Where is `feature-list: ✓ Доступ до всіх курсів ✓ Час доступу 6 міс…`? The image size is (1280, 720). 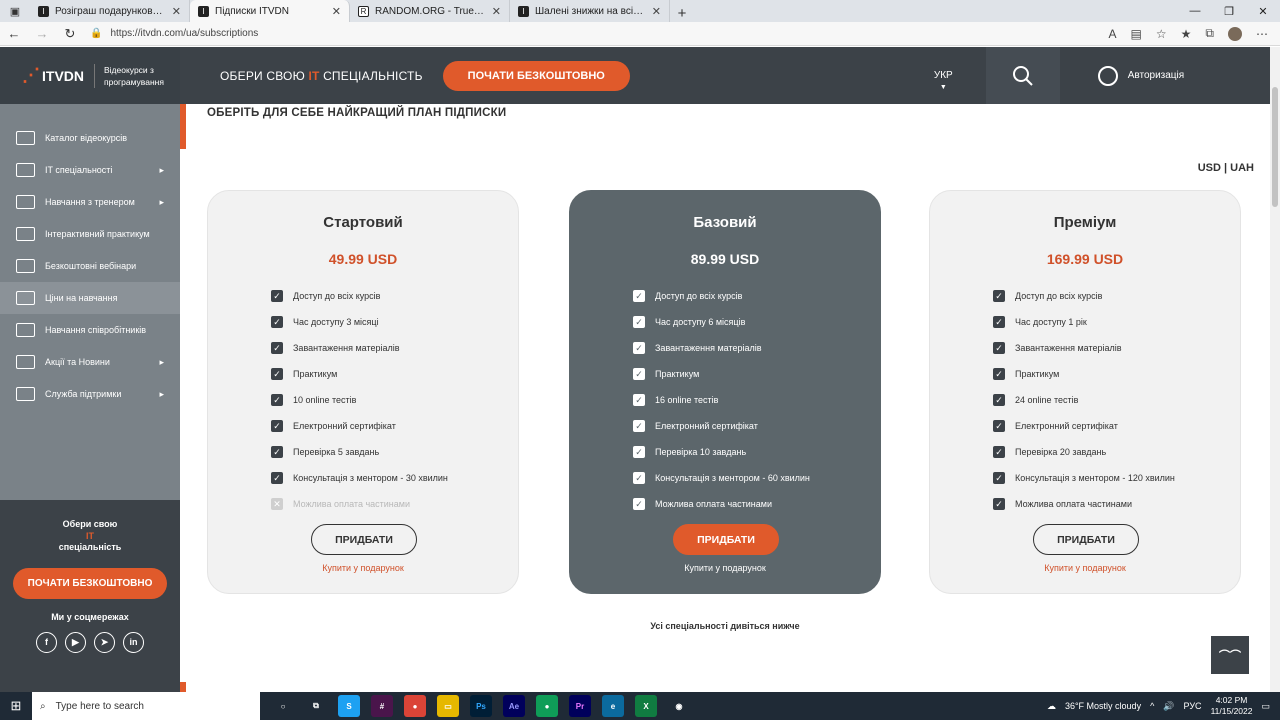 feature-list: ✓ Доступ до всіх курсів ✓ Час доступу 6 міс… is located at coordinates (721, 400).